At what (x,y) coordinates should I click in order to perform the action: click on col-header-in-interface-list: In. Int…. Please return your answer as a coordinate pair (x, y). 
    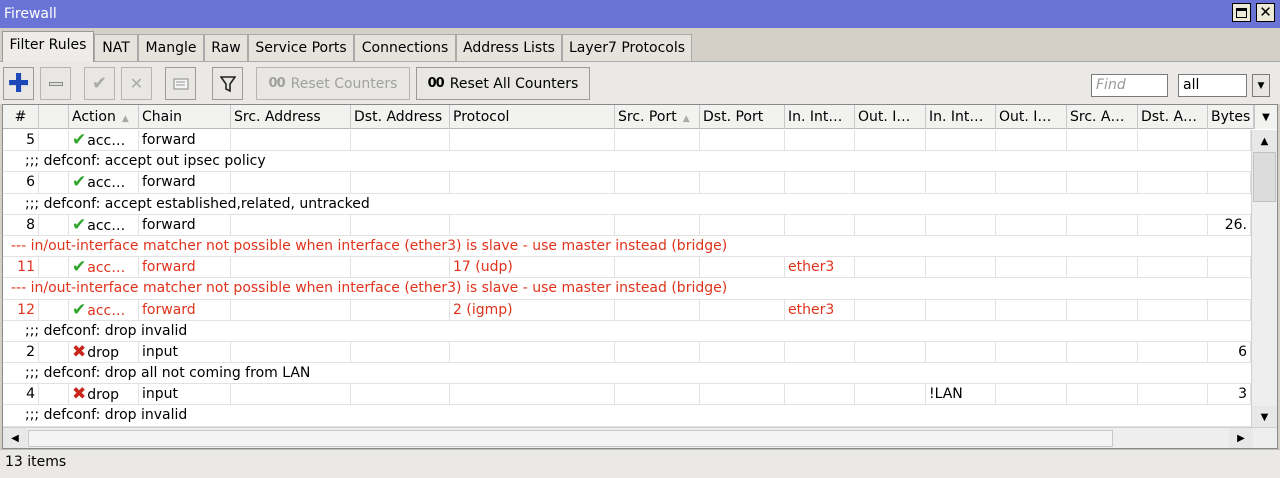
    Looking at the image, I should click on (961, 117).